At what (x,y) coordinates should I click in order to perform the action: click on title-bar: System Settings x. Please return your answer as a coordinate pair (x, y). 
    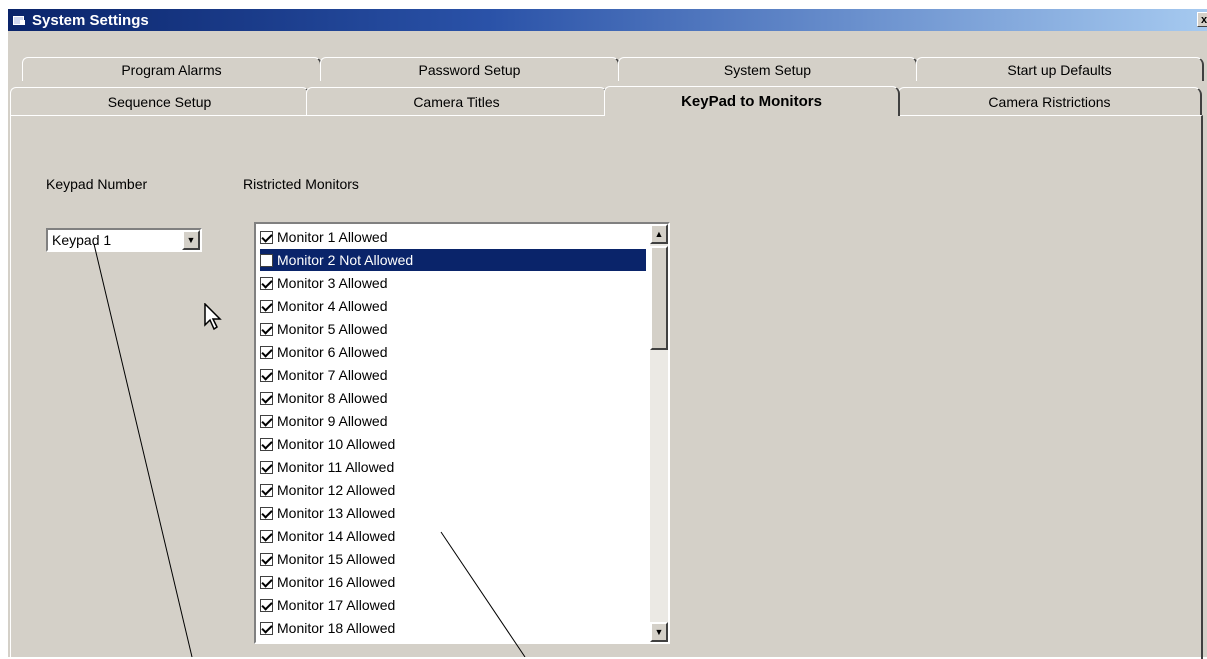
    Looking at the image, I should click on (607, 20).